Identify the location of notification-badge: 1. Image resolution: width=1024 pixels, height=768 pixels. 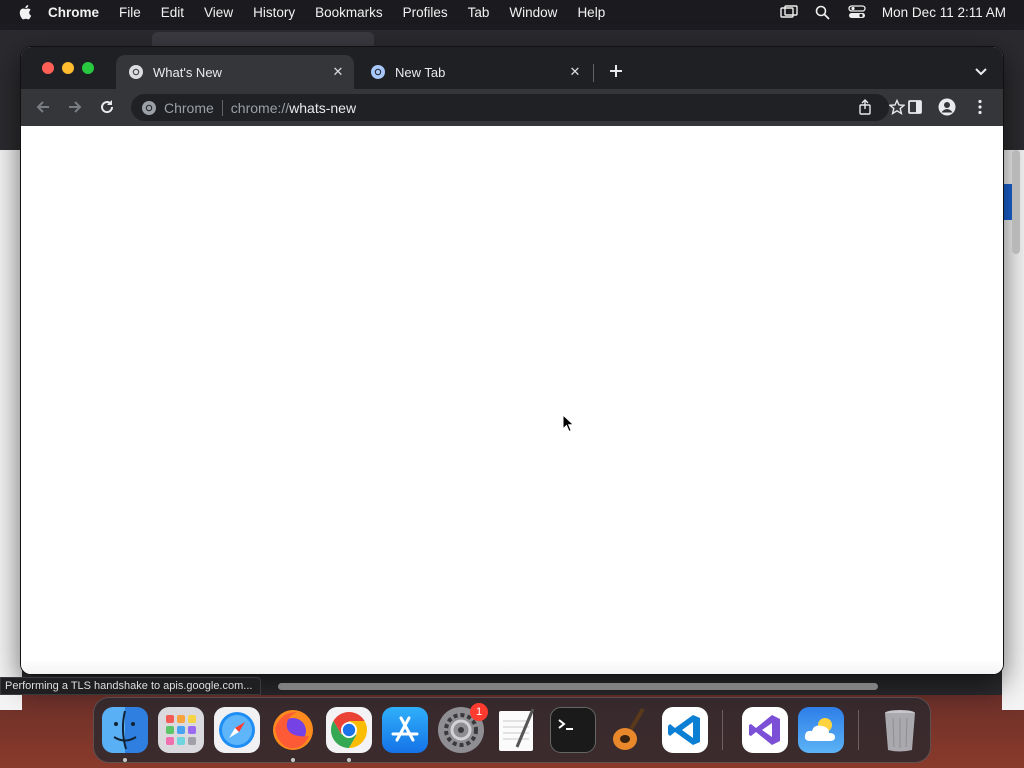
(479, 712).